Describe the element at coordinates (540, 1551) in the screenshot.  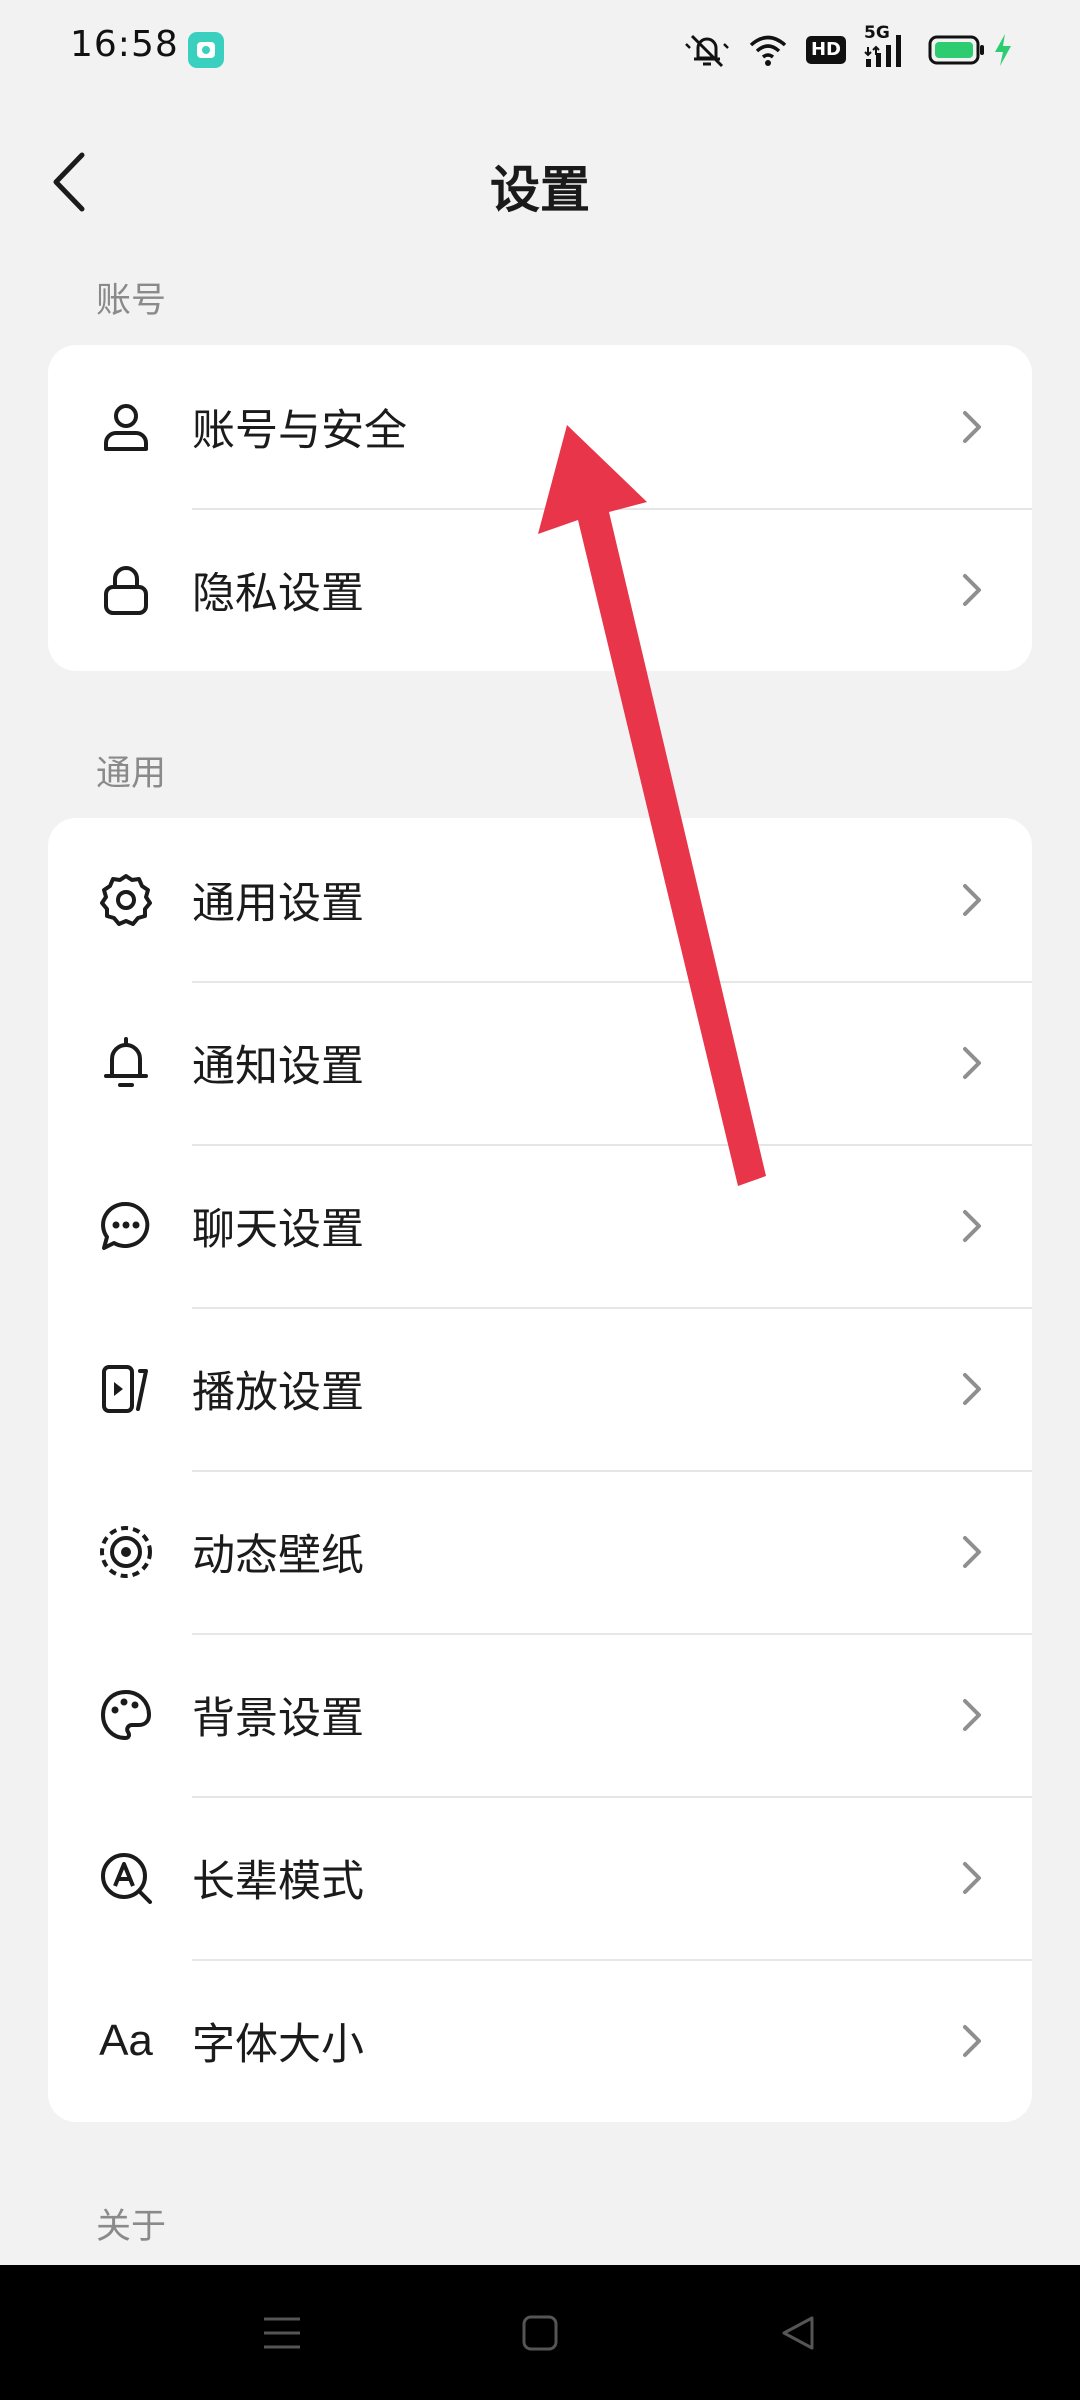
I see `settings-item-live-wallpaper: 动态壁纸` at that location.